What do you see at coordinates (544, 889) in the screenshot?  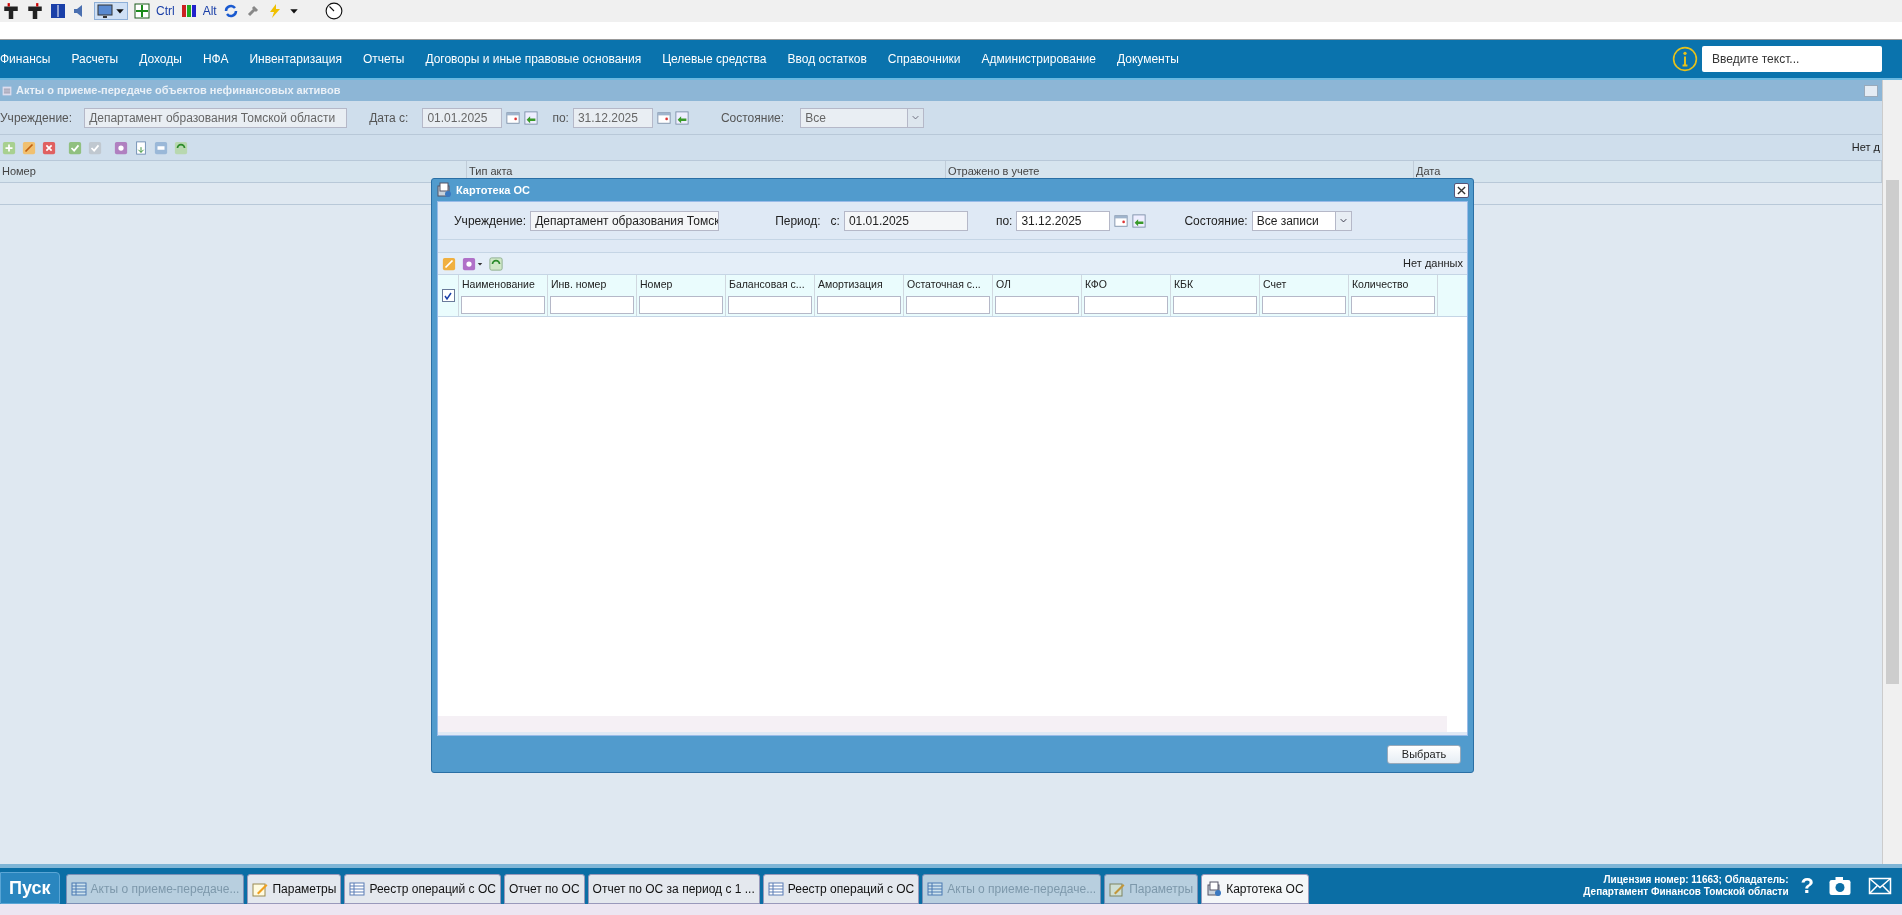 I see `taskbar-tab: Отчет по ОС` at bounding box center [544, 889].